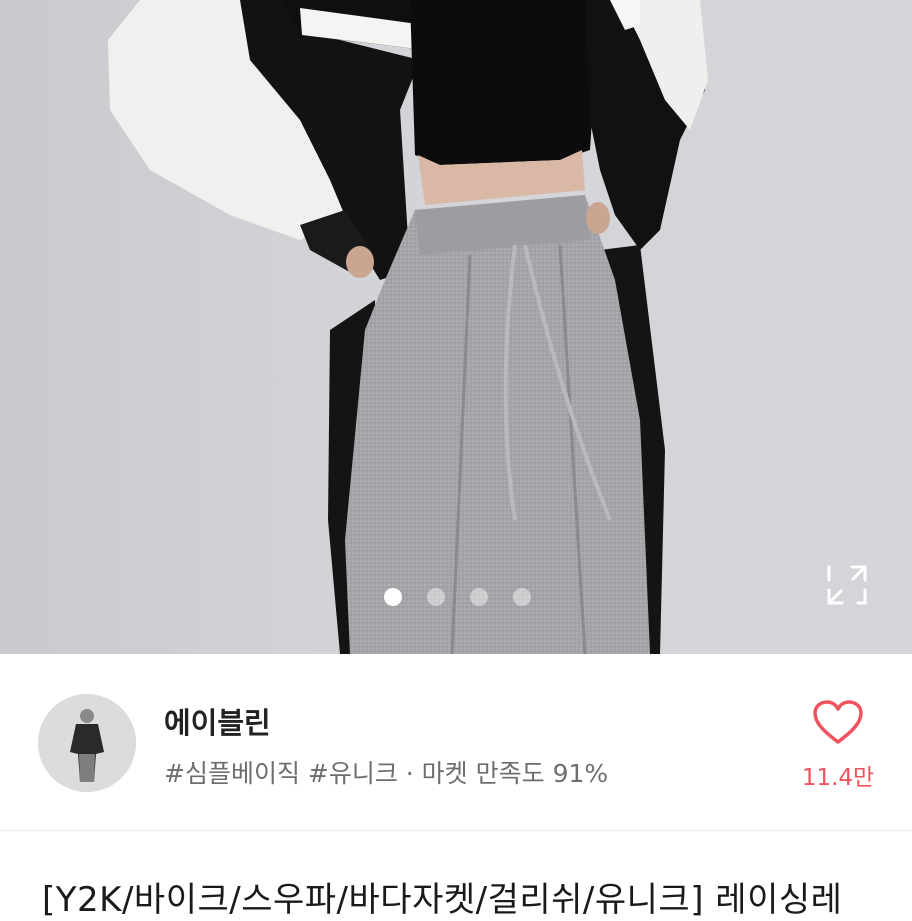  Describe the element at coordinates (217, 721) in the screenshot. I see `seller-name: 에이블린` at that location.